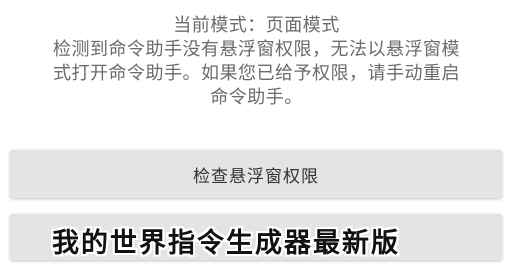 The image size is (513, 275). What do you see at coordinates (256, 25) in the screenshot?
I see `current-mode-text: 当前模式：页面模式` at bounding box center [256, 25].